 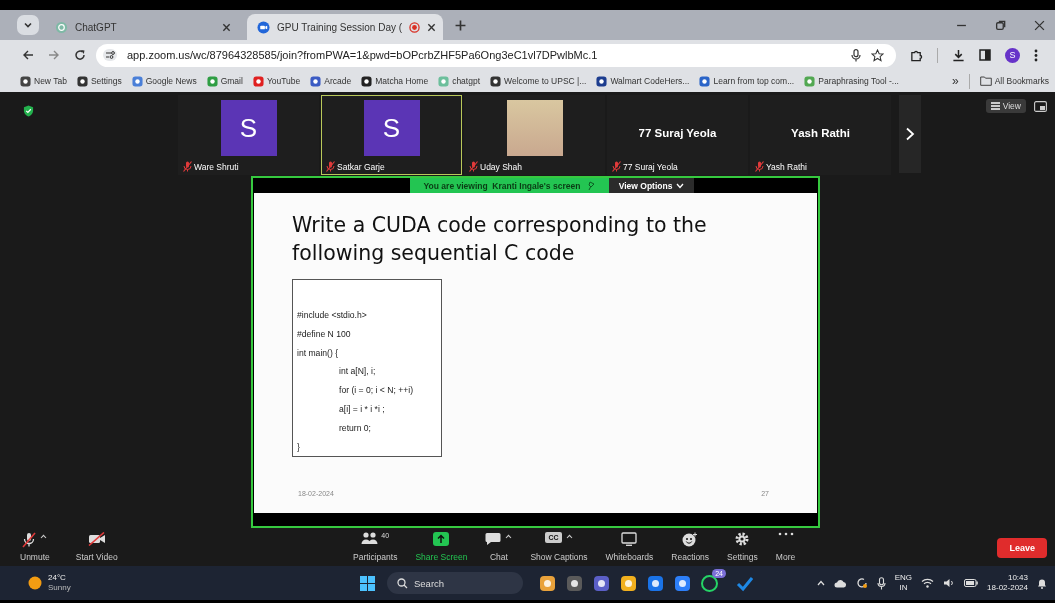 I want to click on bookmark-link: YouTube, so click(x=276, y=81).